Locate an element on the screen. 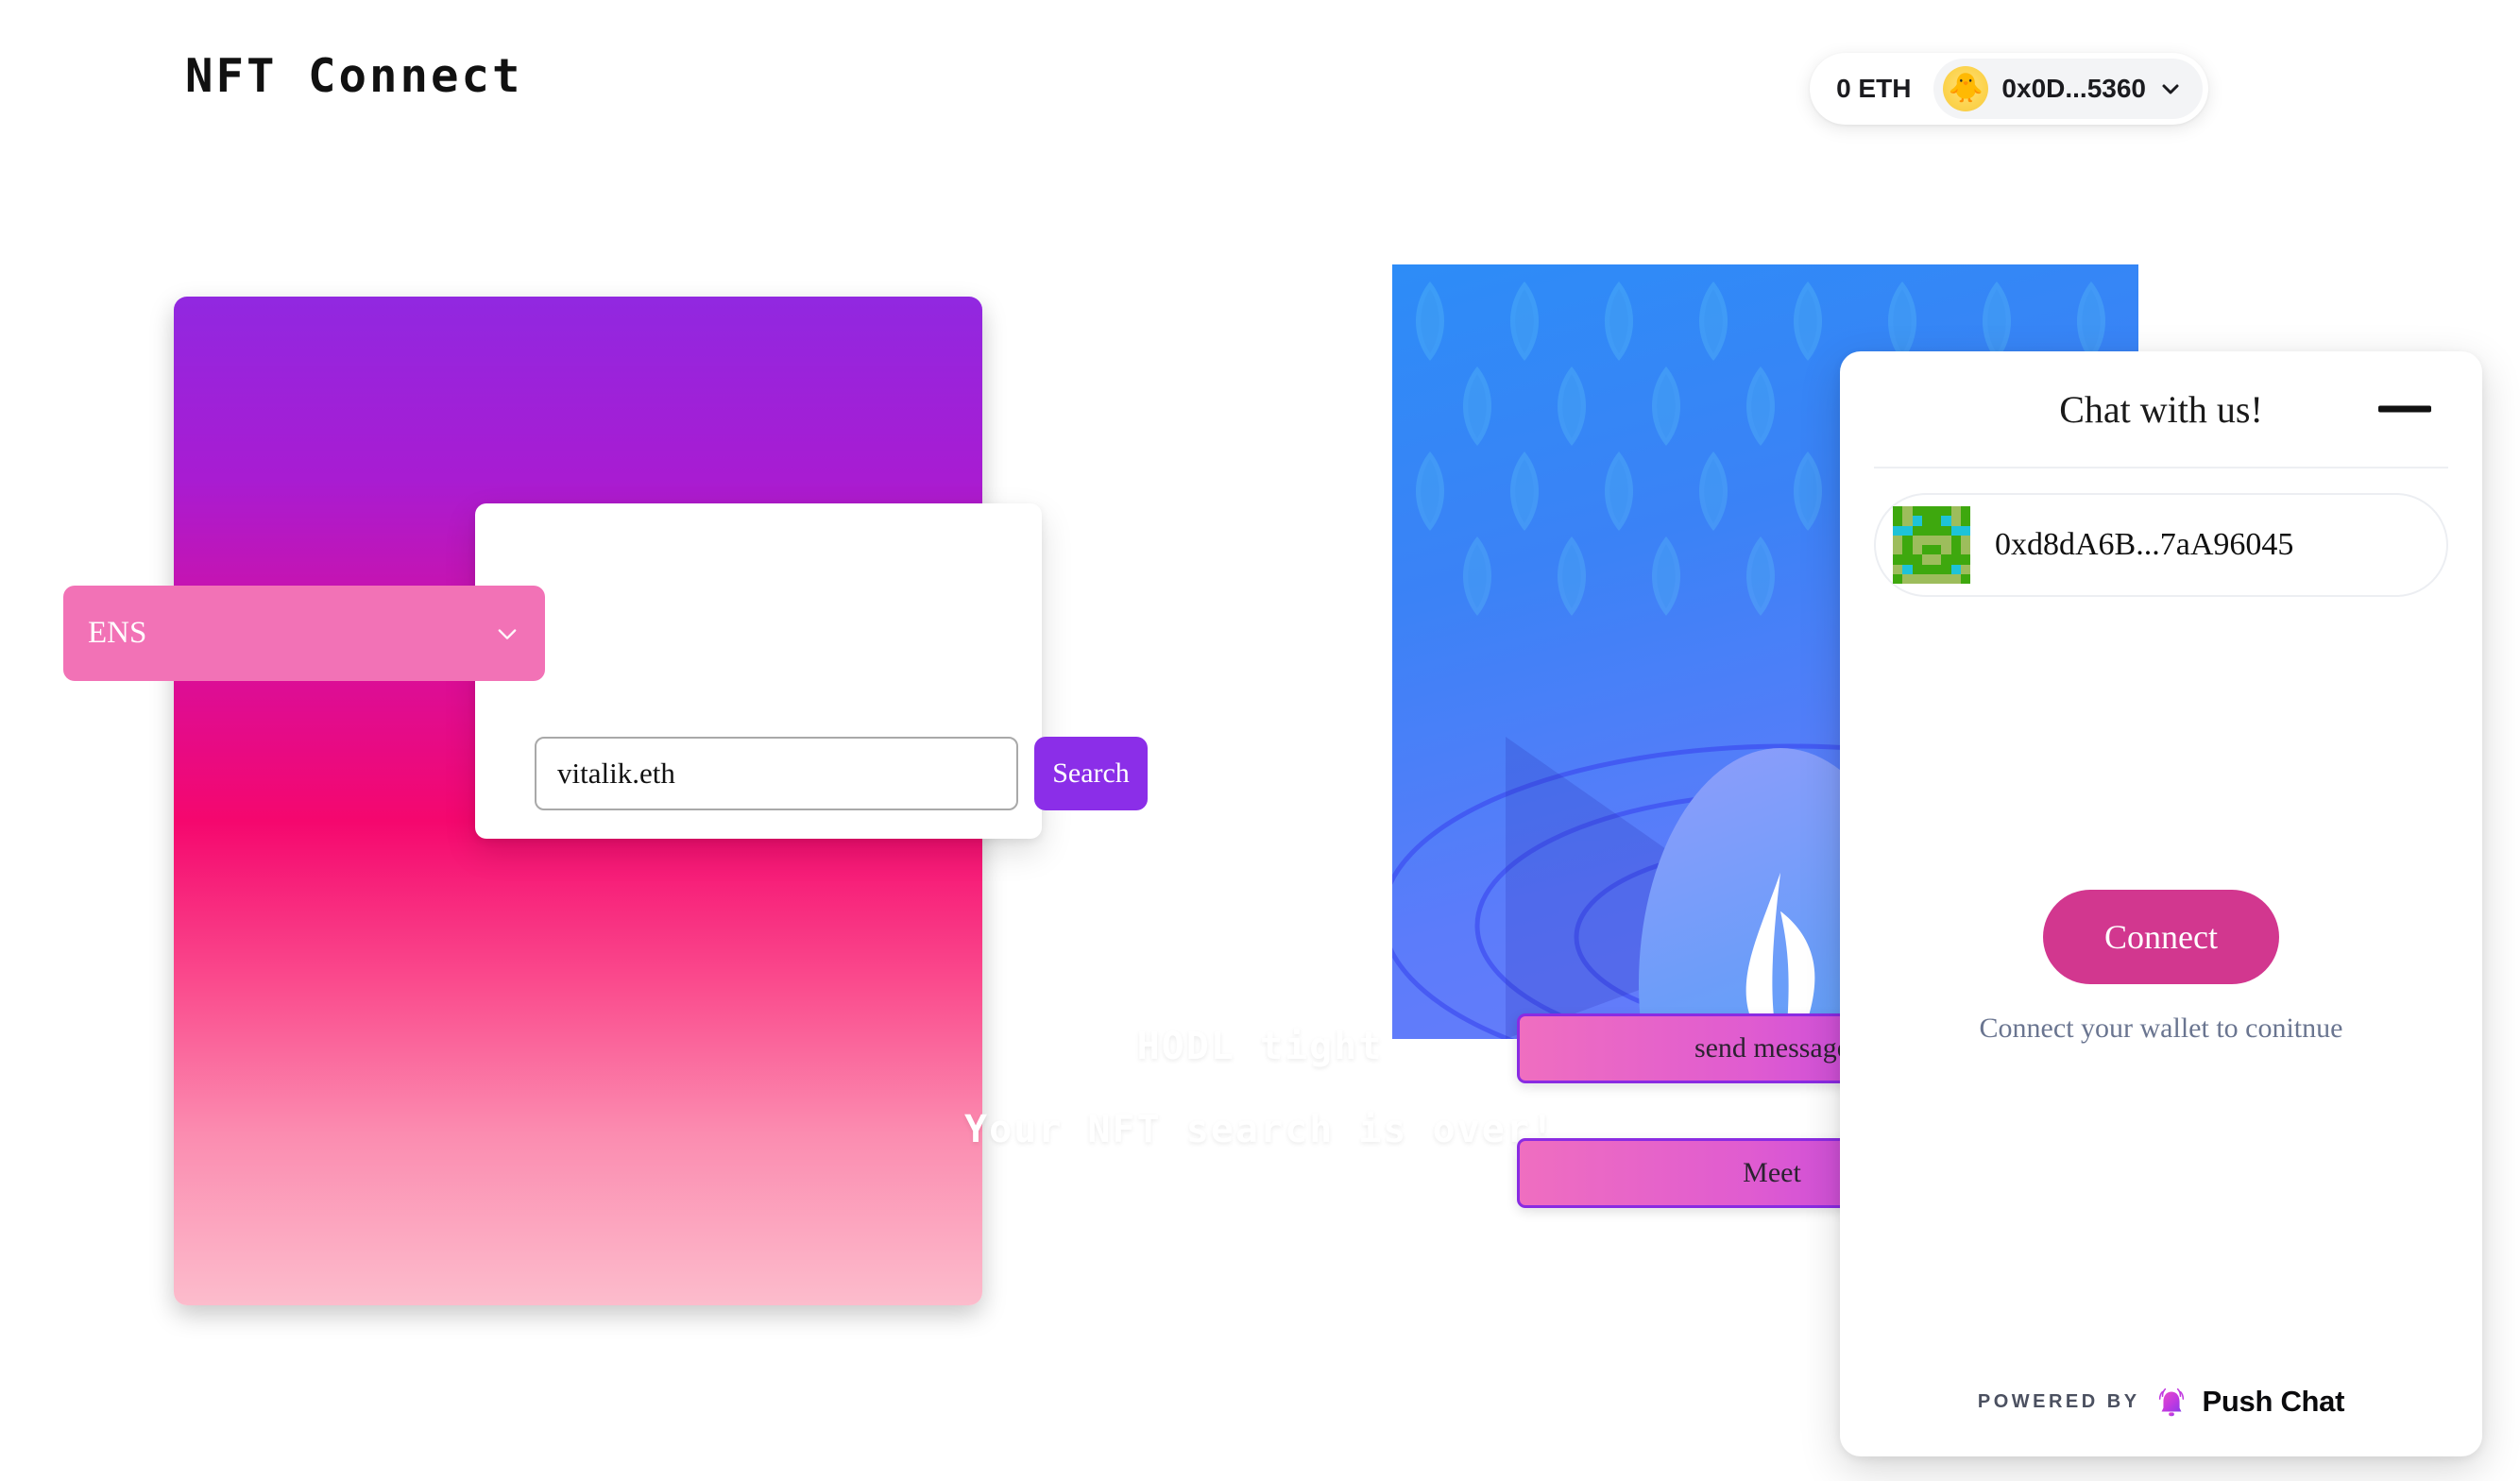 The width and height of the screenshot is (2520, 1481). connect-wallet-button: Connect is located at coordinates (2161, 937).